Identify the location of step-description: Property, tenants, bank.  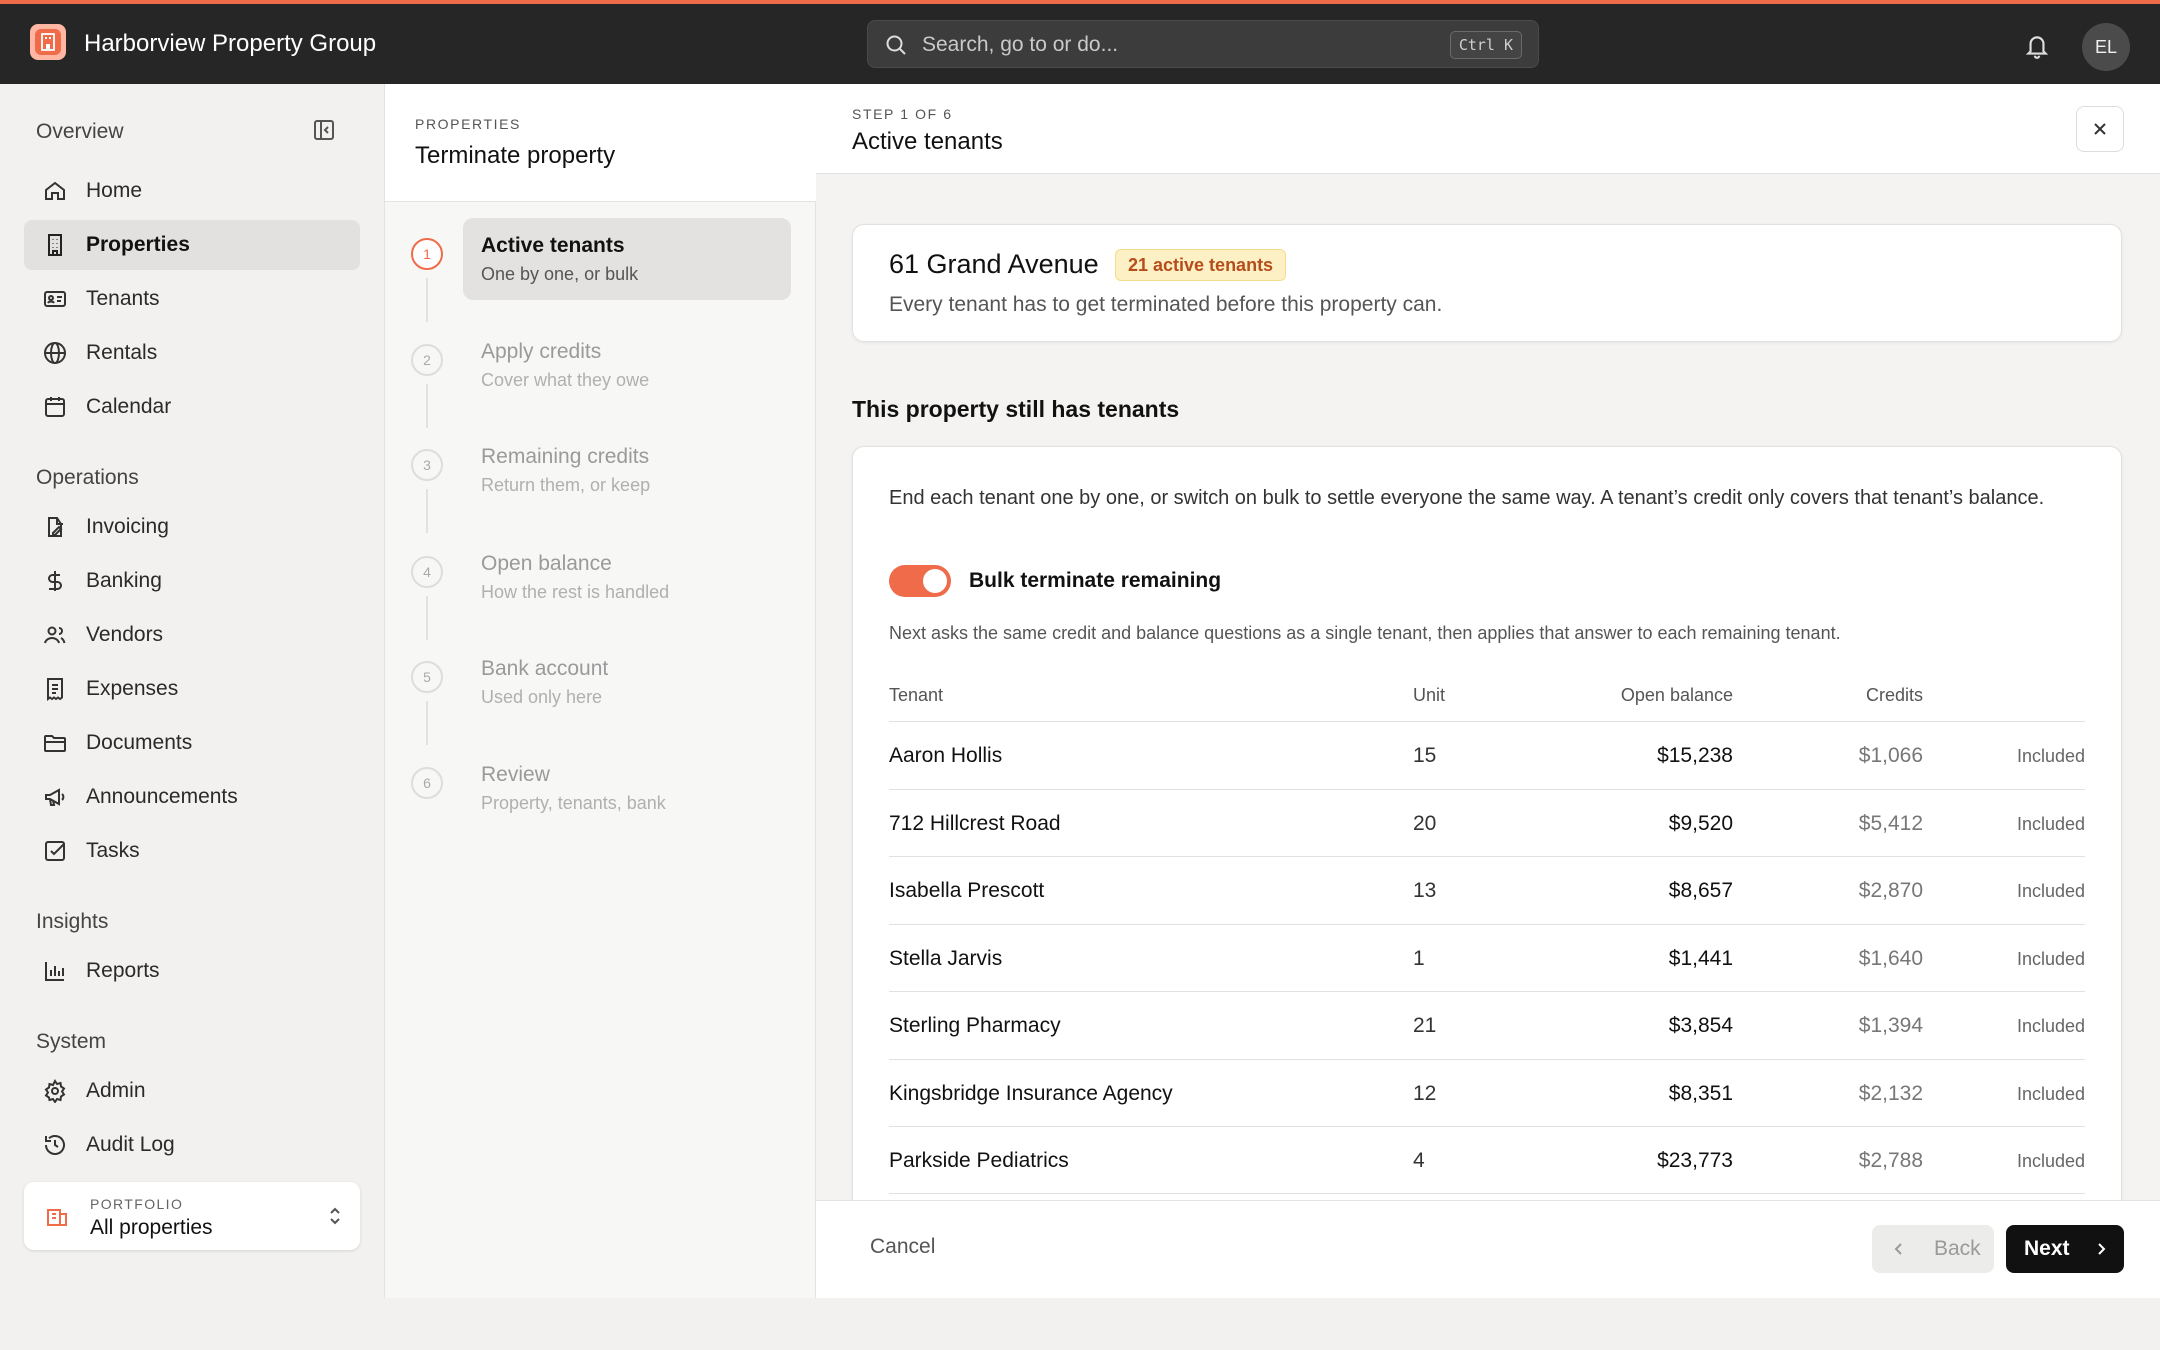
(573, 803).